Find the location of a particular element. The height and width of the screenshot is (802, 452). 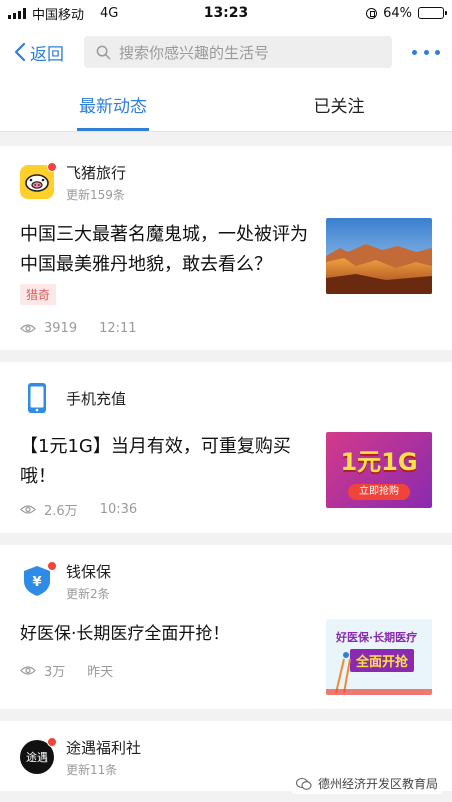

search-icon is located at coordinates (103, 52).